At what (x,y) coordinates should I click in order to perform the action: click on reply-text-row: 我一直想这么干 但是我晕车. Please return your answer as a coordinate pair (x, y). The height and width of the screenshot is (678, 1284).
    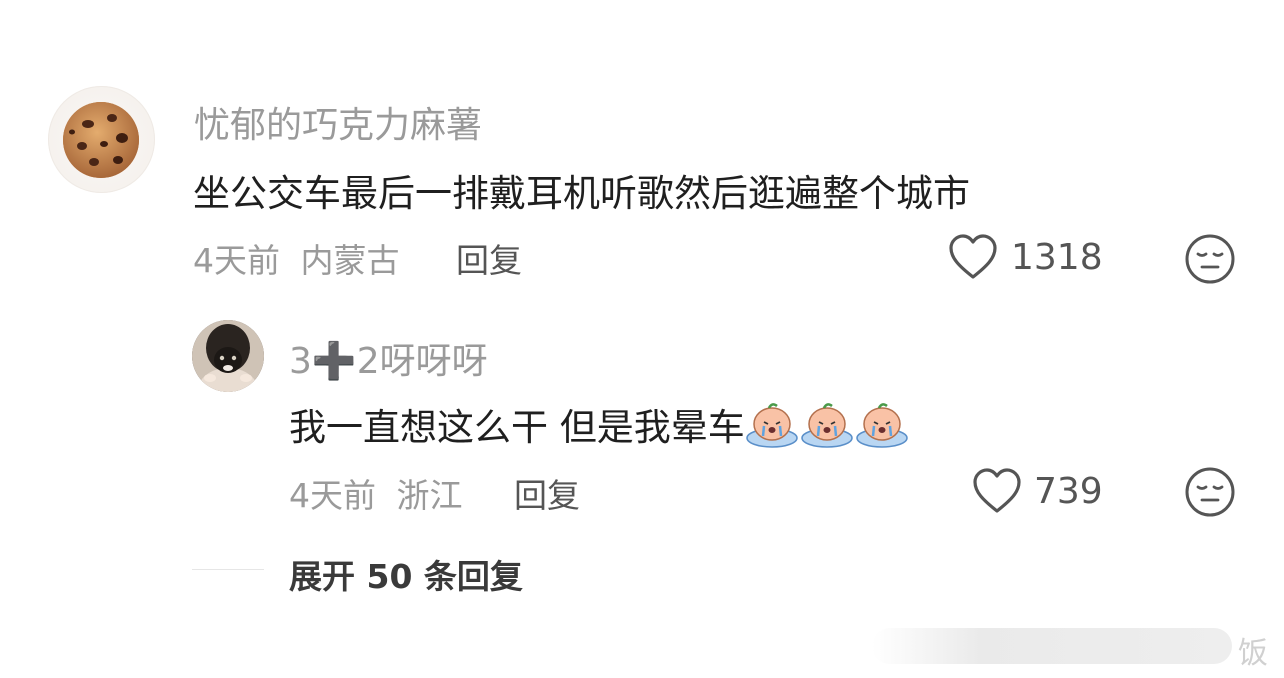
    Looking at the image, I should click on (599, 427).